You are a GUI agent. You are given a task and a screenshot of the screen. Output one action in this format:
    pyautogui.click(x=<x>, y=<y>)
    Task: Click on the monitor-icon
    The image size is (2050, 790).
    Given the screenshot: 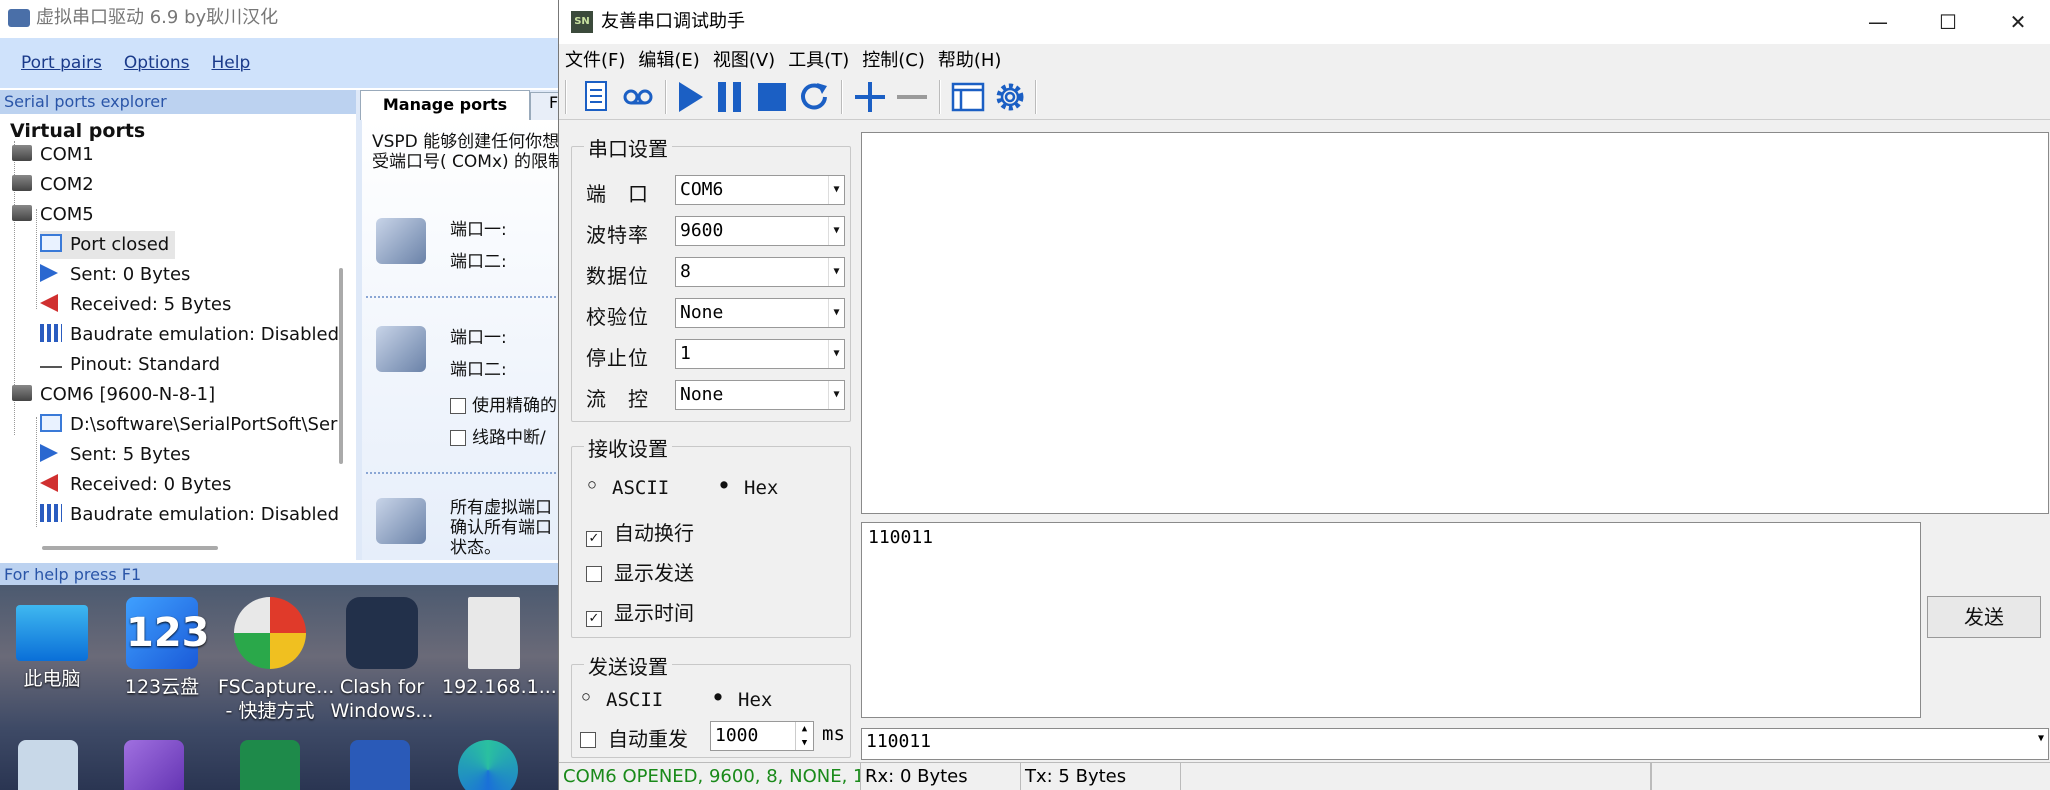 What is the action you would take?
    pyautogui.click(x=52, y=633)
    